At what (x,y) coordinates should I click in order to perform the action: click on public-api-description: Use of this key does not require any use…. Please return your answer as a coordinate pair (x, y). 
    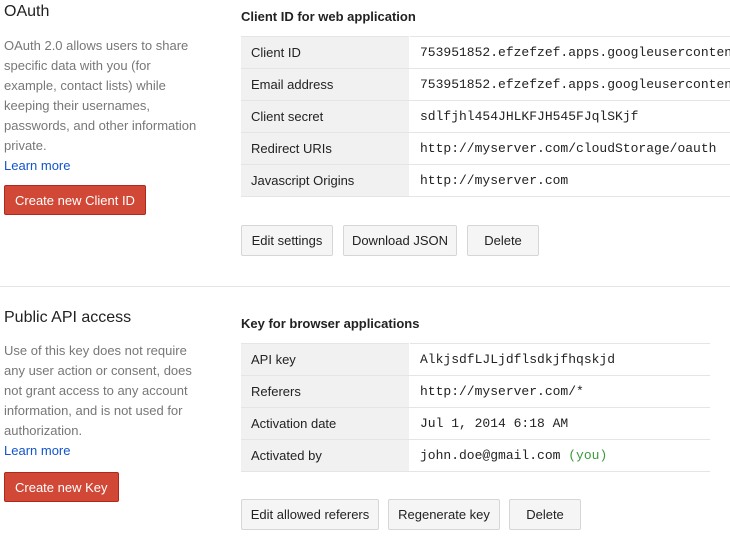
    Looking at the image, I should click on (98, 390).